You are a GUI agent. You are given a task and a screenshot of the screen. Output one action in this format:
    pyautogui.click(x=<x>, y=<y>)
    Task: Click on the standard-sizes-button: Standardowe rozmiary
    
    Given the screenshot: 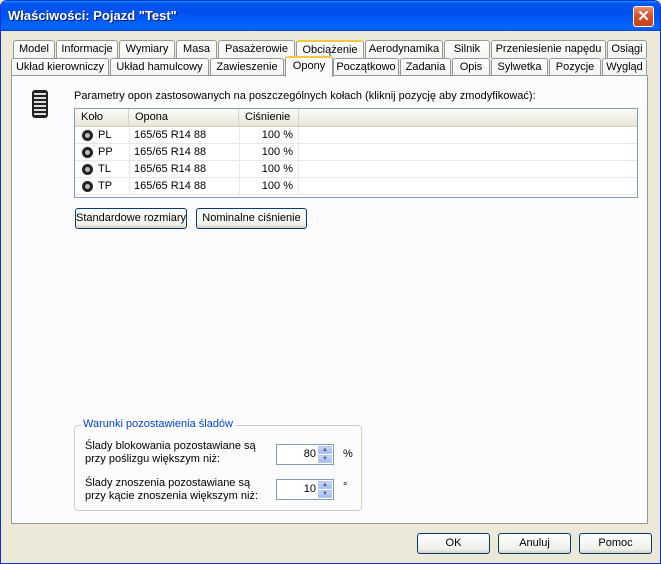 What is the action you would take?
    pyautogui.click(x=131, y=218)
    